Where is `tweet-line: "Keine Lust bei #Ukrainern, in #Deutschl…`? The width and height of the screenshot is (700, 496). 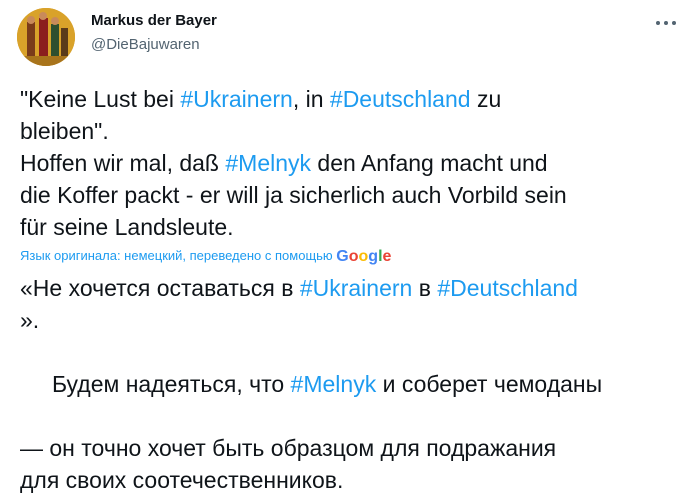 tweet-line: "Keine Lust bei #Ukrainern, in #Deutschl… is located at coordinates (352, 99).